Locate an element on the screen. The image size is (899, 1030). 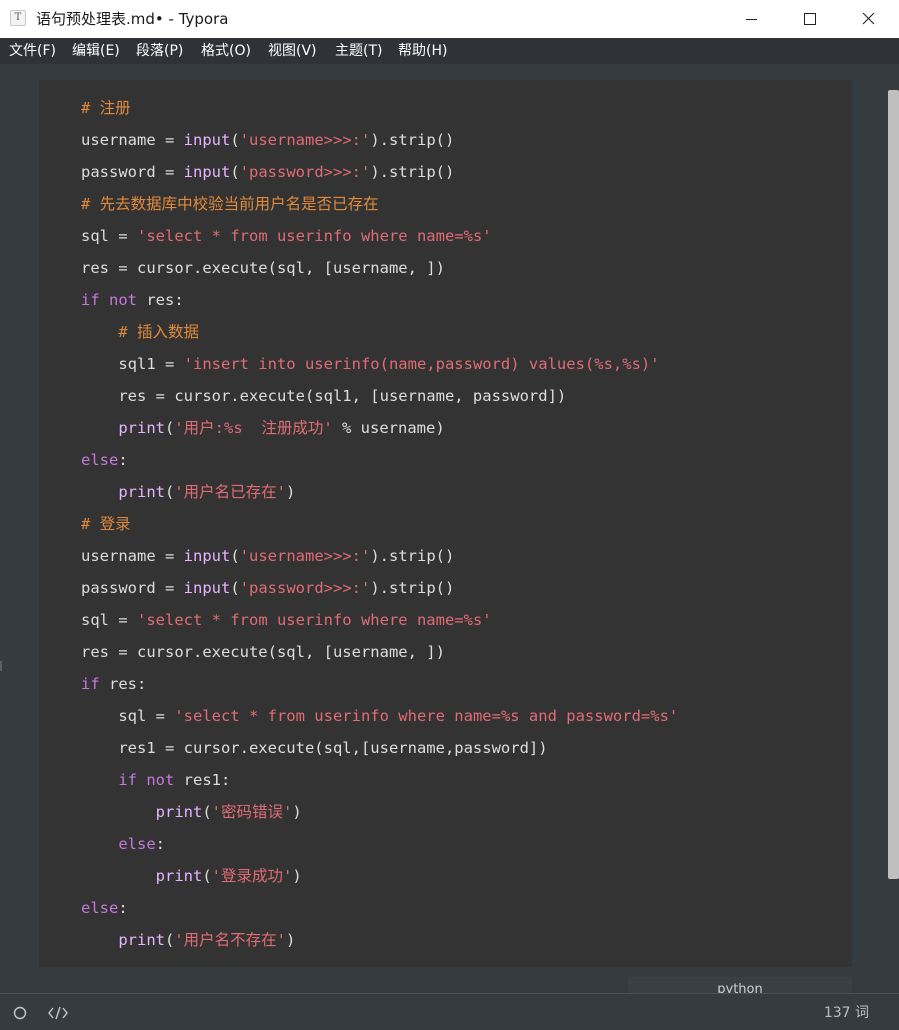
code-line: if not res: is located at coordinates (132, 300).